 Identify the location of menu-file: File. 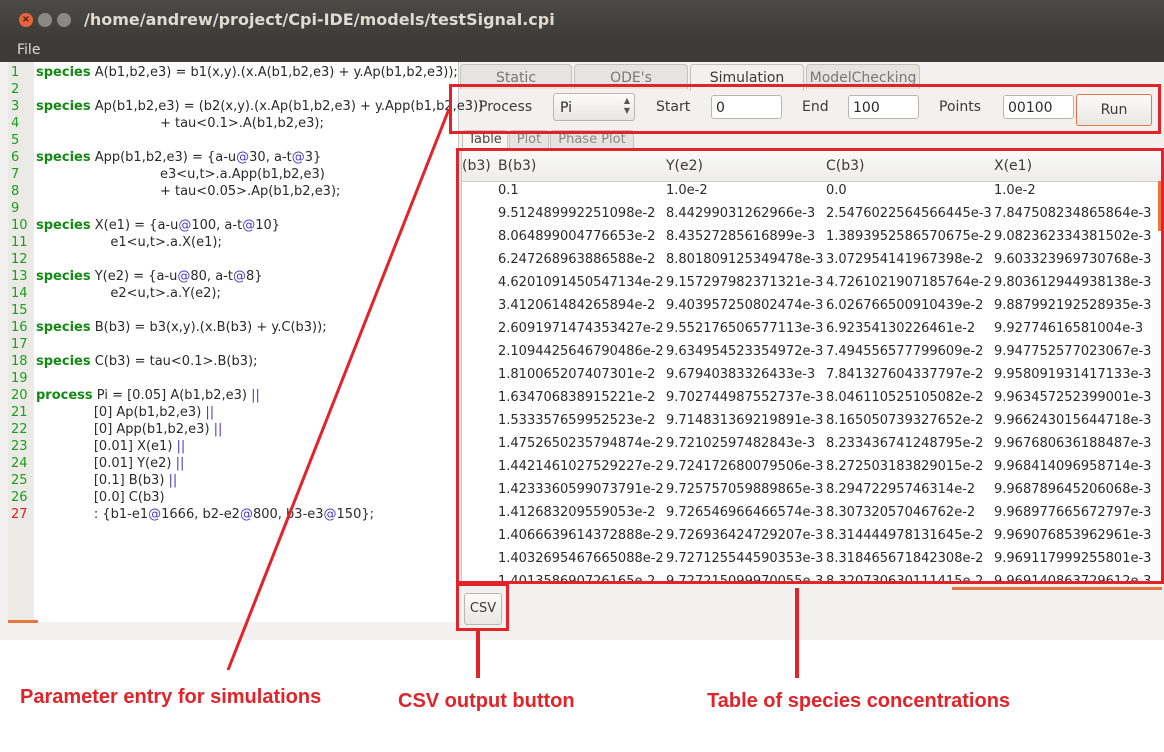
(28, 50).